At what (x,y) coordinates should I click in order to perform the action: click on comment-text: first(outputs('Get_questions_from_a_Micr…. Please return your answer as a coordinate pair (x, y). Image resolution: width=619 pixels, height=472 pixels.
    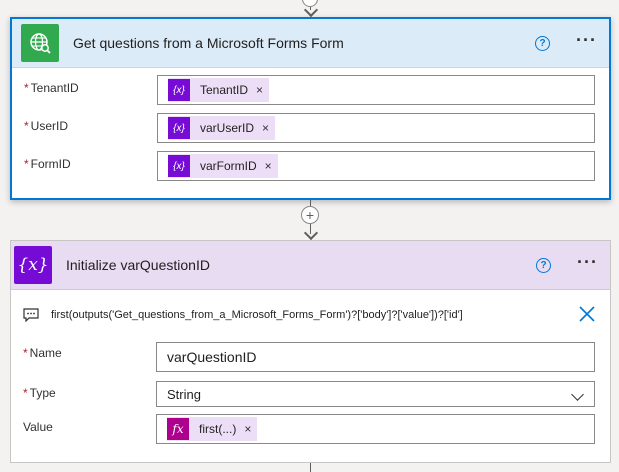
    Looking at the image, I should click on (257, 315).